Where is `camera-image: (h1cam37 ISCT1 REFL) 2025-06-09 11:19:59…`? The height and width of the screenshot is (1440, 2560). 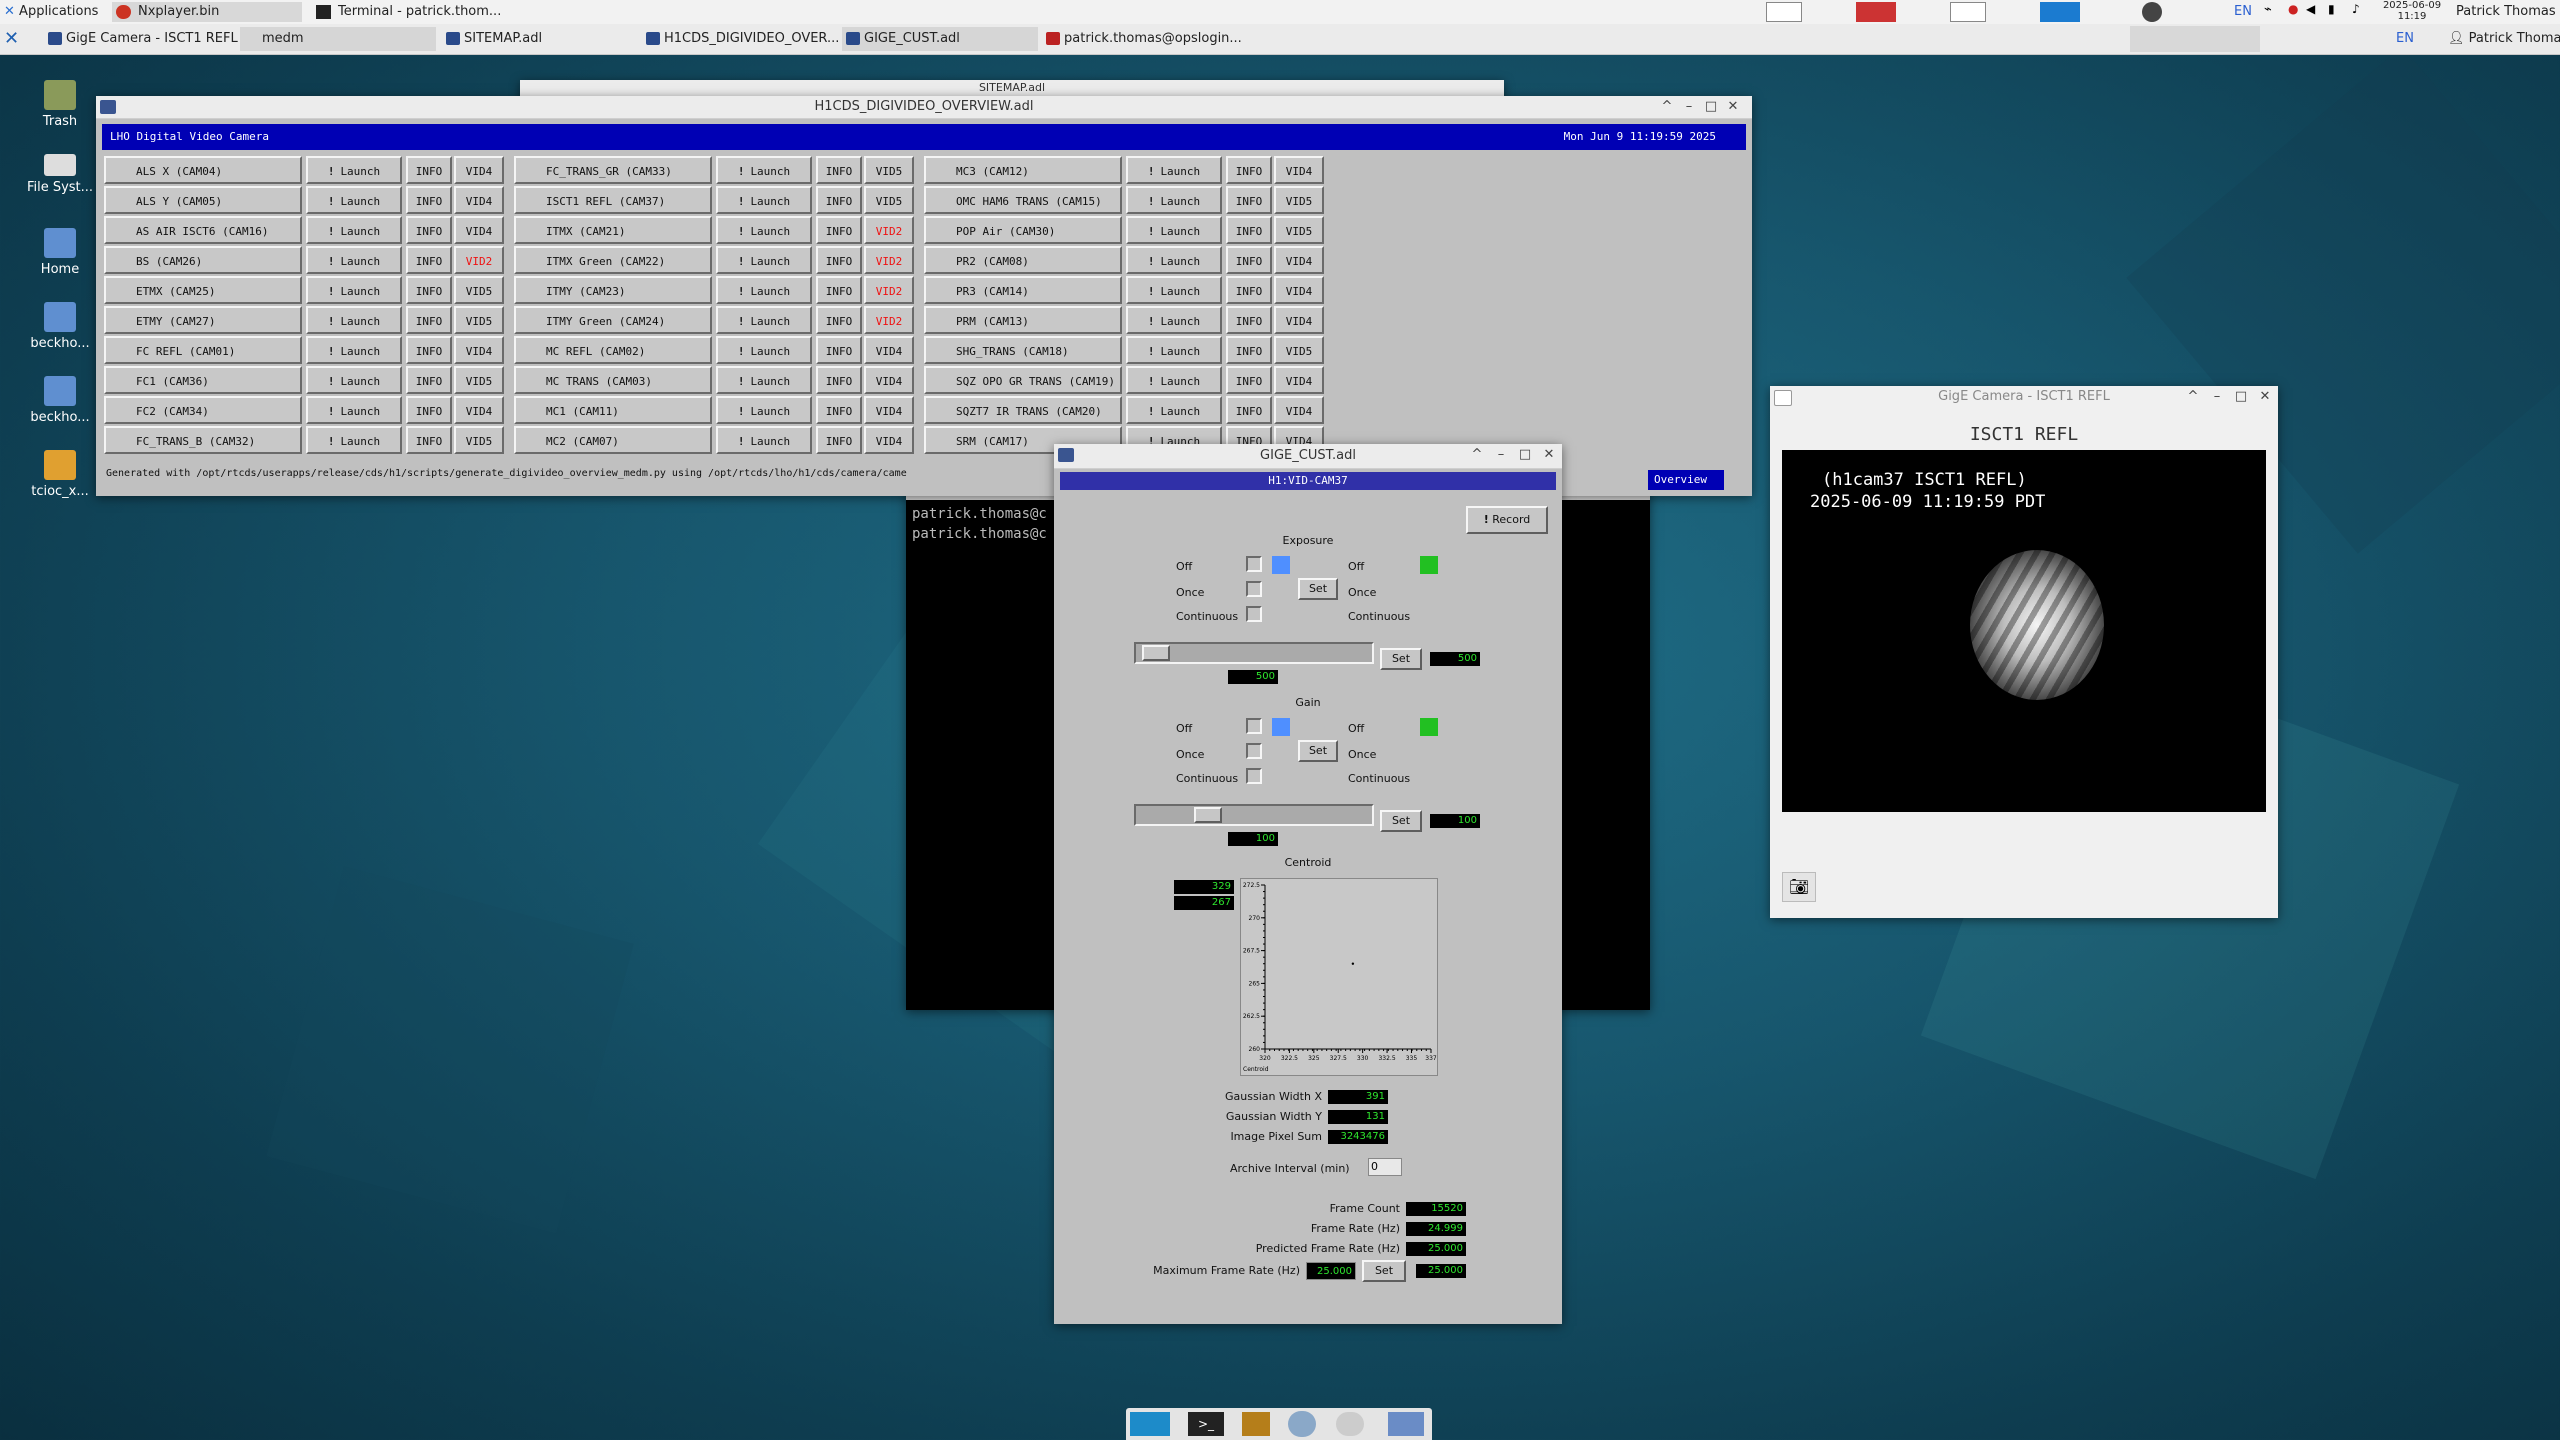 camera-image: (h1cam37 ISCT1 REFL) 2025-06-09 11:19:59… is located at coordinates (2024, 631).